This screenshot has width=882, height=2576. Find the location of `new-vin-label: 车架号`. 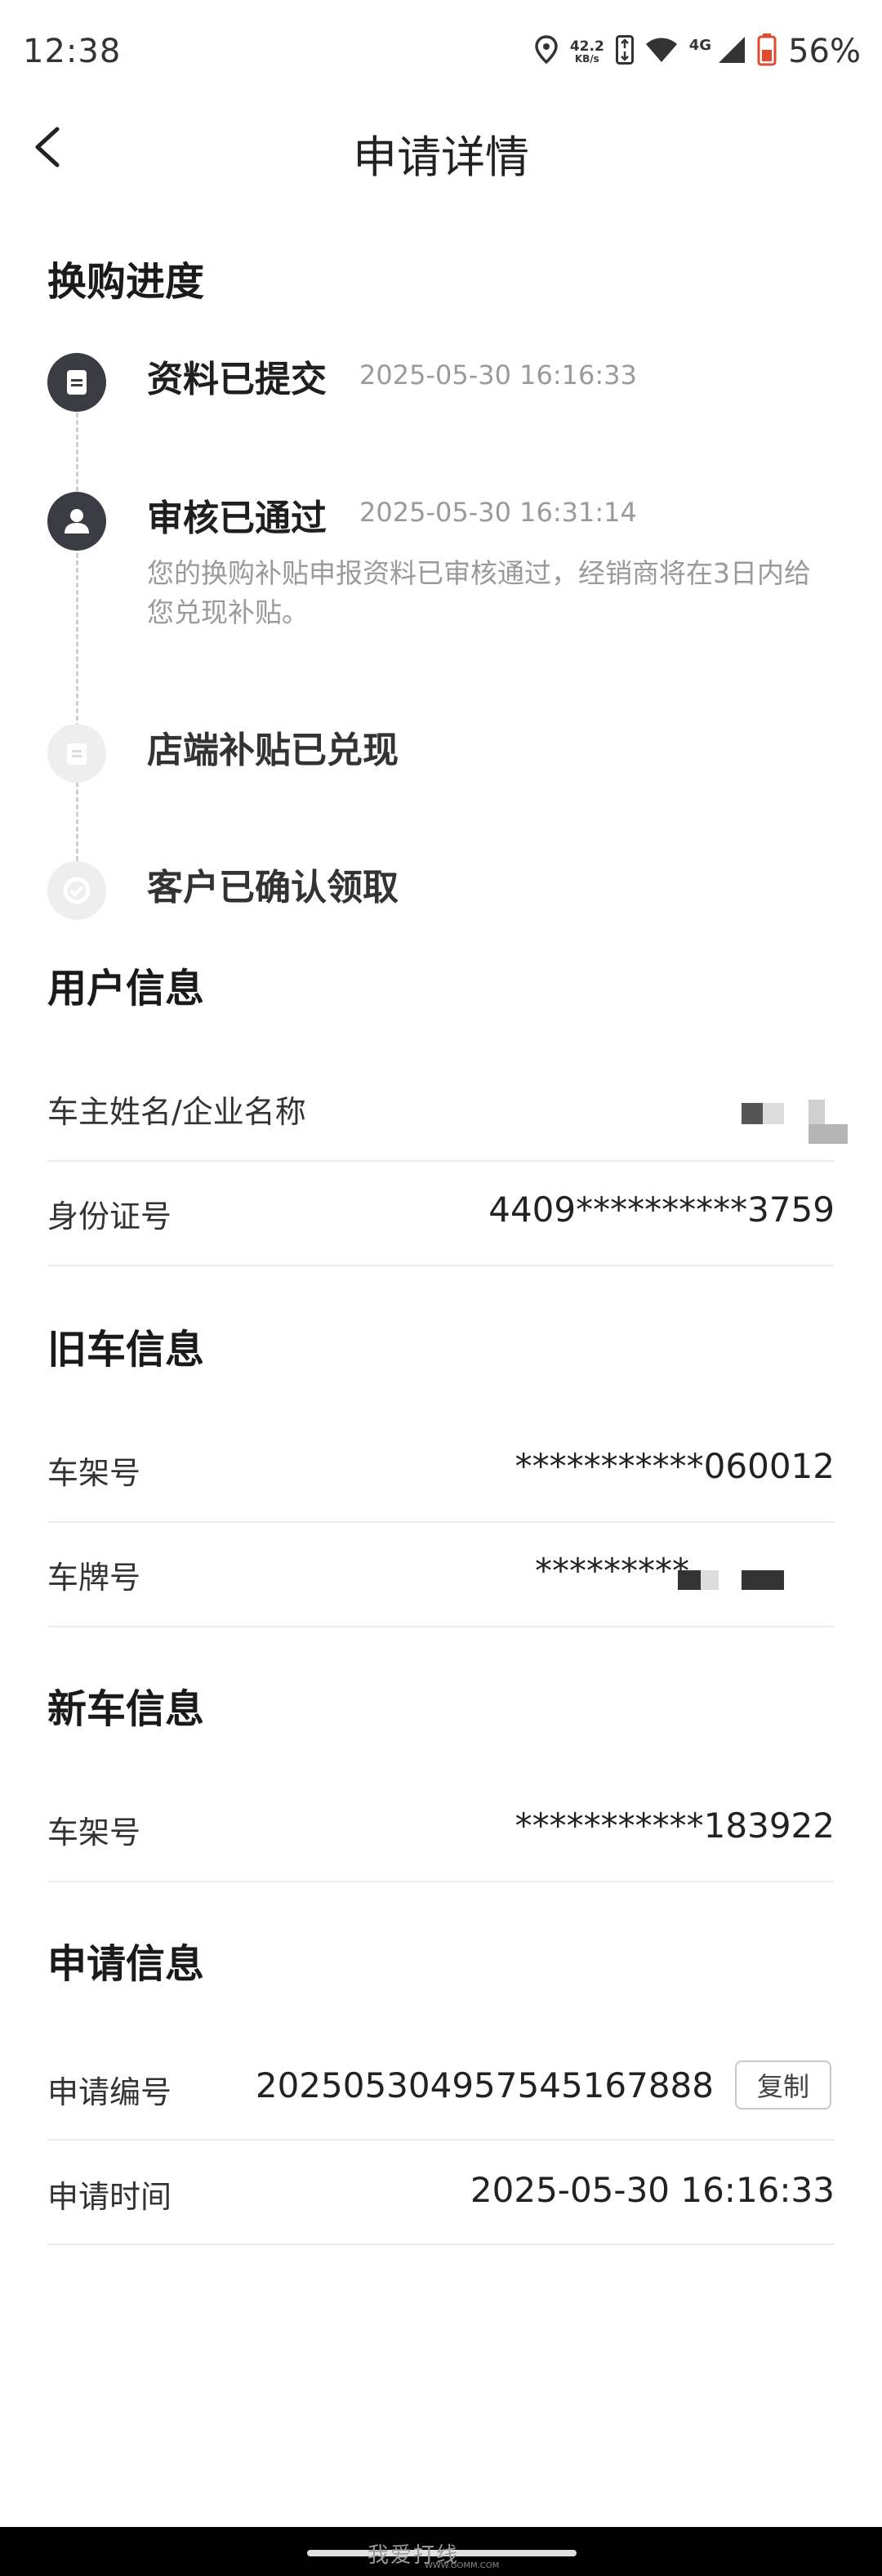

new-vin-label: 车架号 is located at coordinates (94, 1833).